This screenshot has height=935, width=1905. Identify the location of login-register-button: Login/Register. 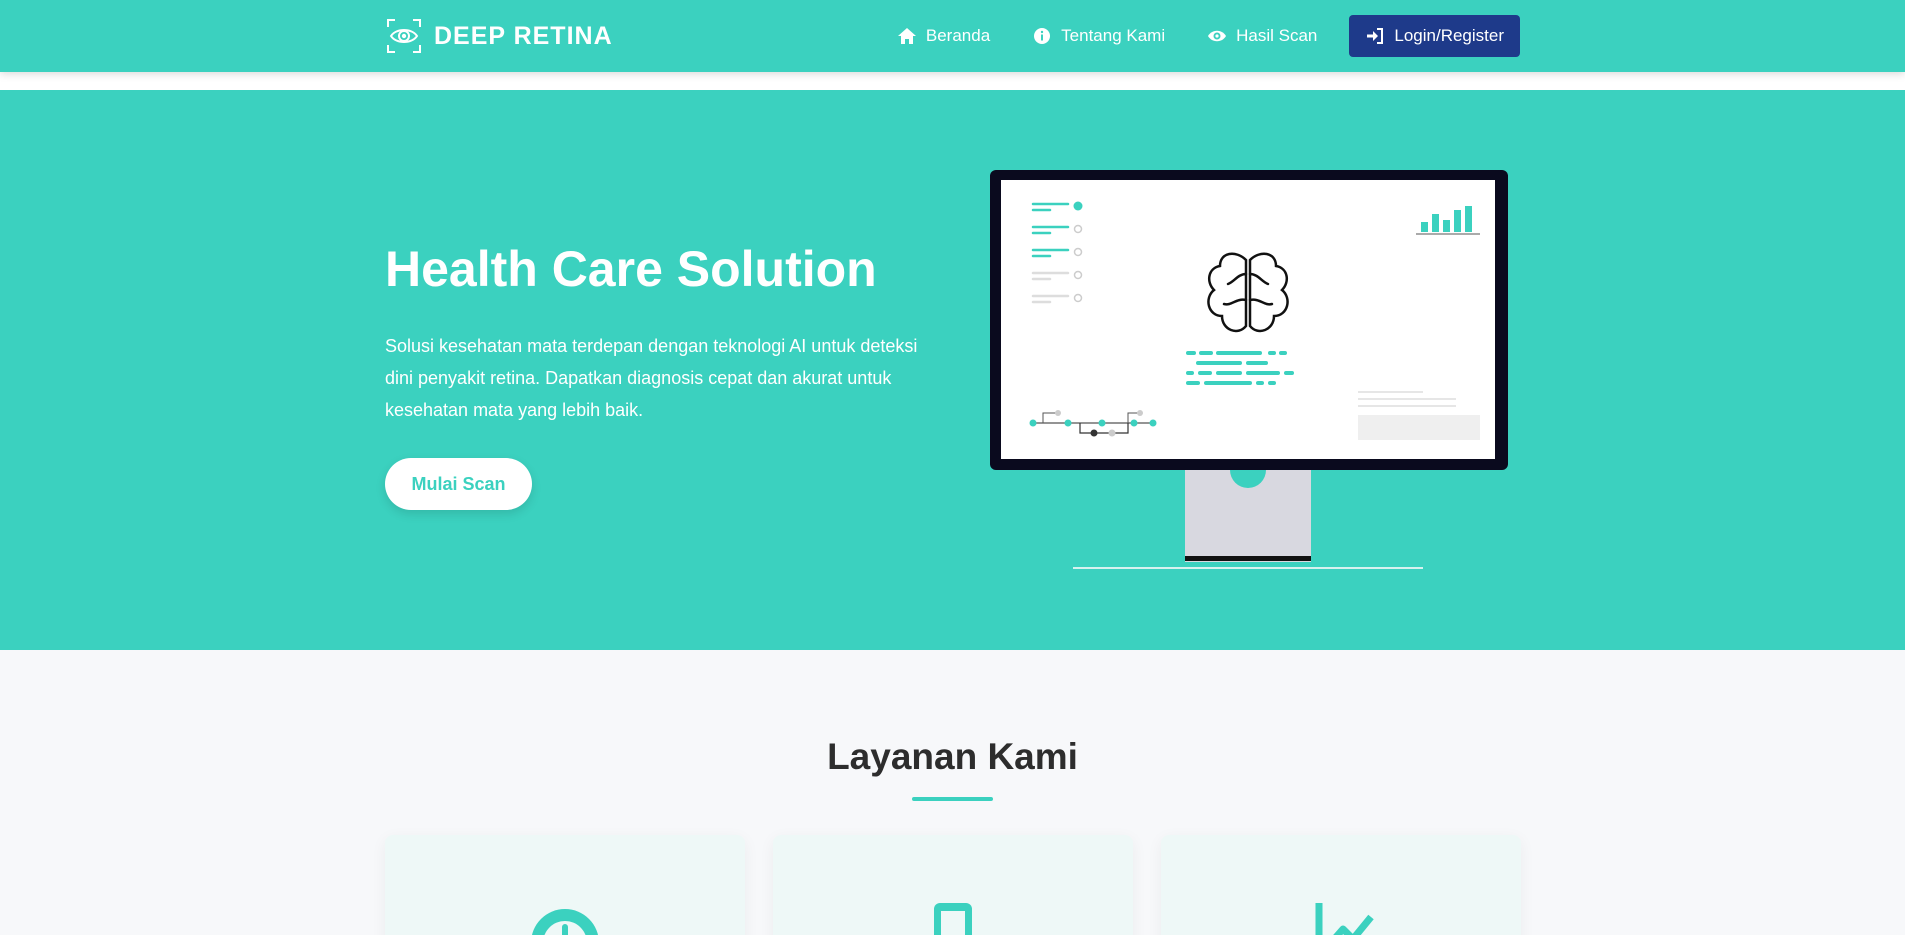
(1434, 36).